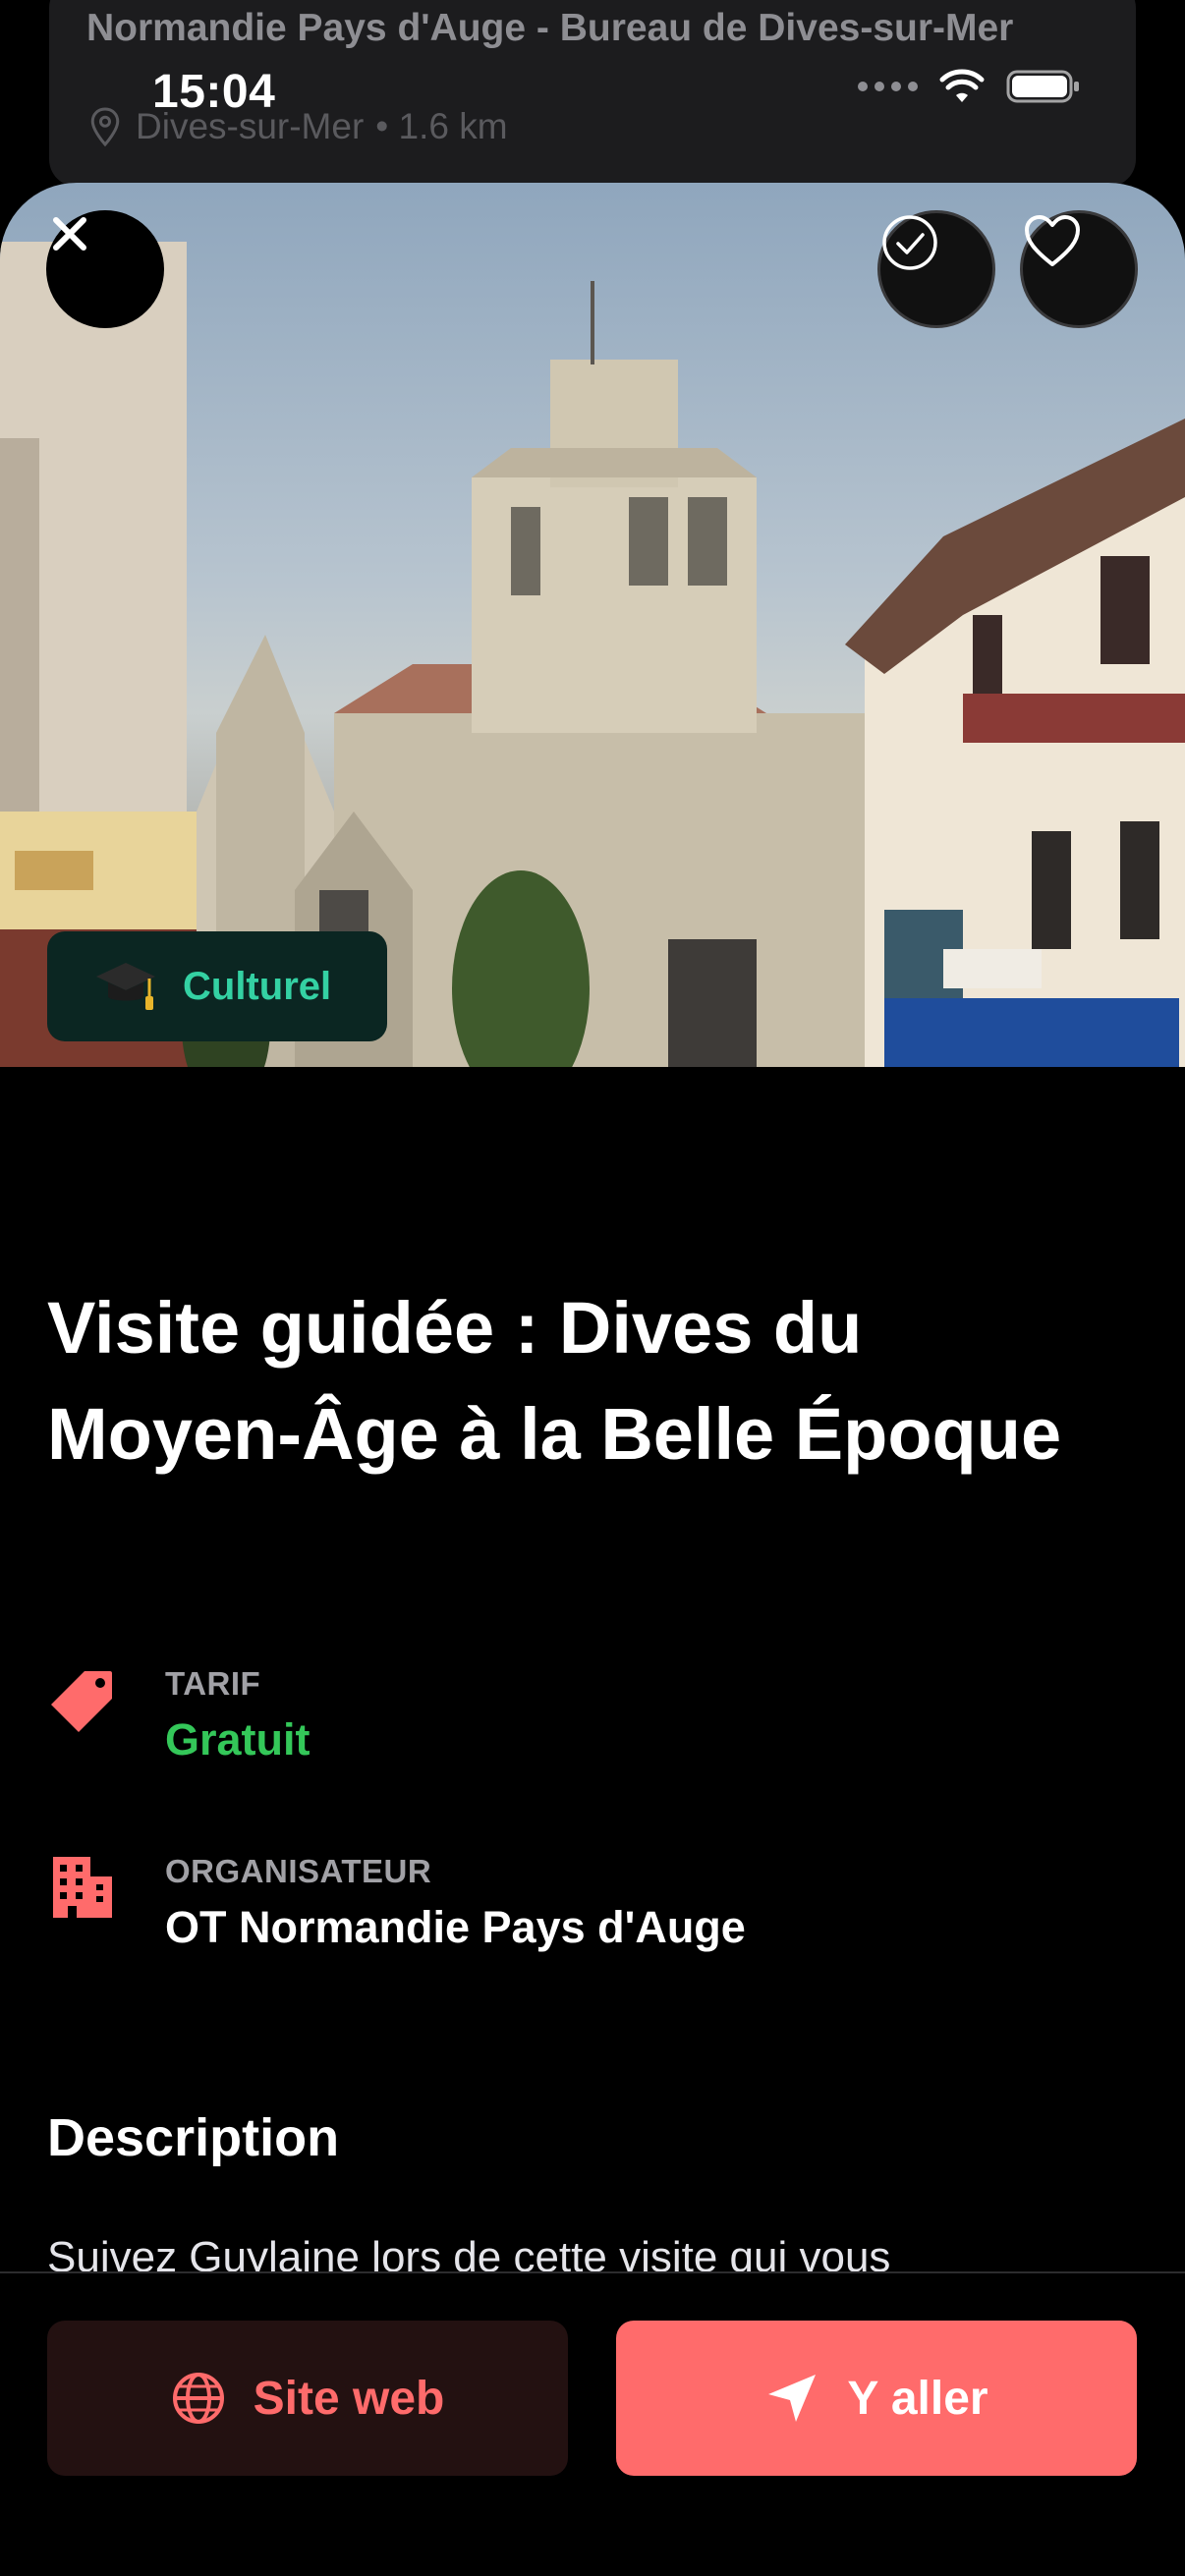 This screenshot has width=1185, height=2576. What do you see at coordinates (298, 1871) in the screenshot?
I see `organizer-label: ORGANISATEUR` at bounding box center [298, 1871].